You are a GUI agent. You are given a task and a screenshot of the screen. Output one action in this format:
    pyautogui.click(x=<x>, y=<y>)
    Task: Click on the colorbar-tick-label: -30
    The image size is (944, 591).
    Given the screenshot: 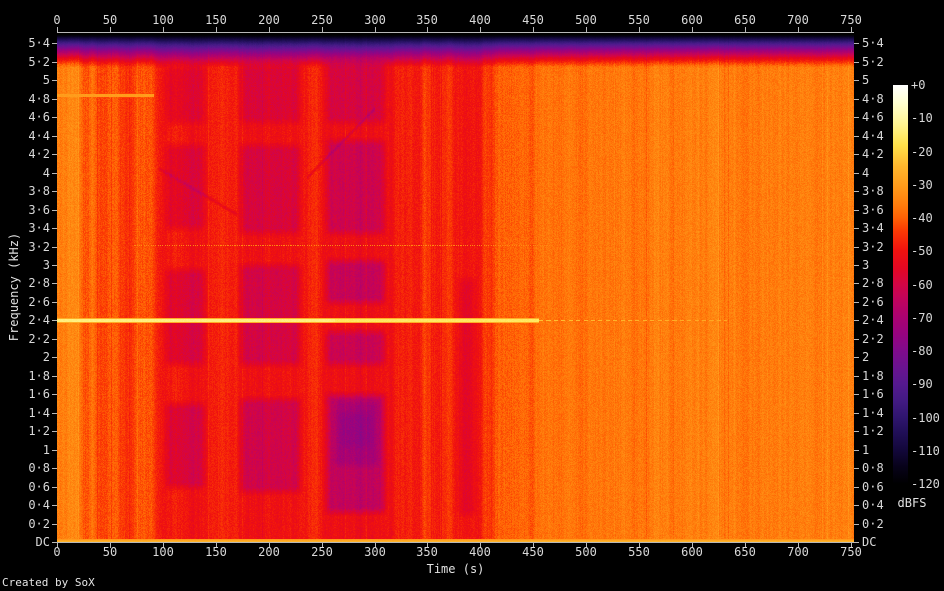 What is the action you would take?
    pyautogui.click(x=922, y=185)
    